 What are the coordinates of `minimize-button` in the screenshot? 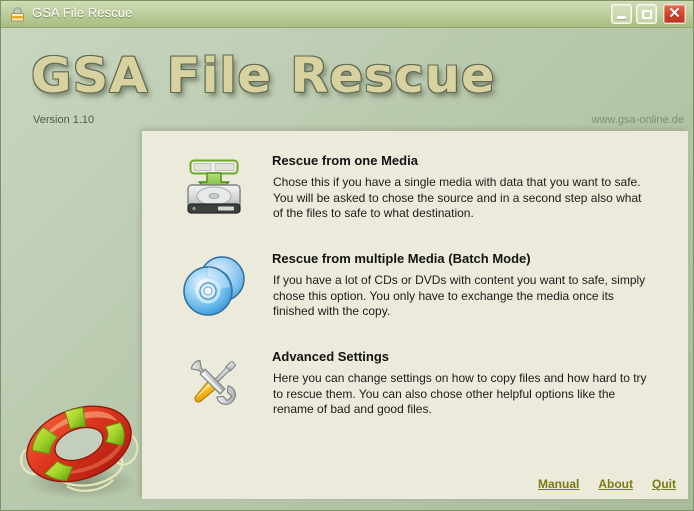 It's located at (621, 14).